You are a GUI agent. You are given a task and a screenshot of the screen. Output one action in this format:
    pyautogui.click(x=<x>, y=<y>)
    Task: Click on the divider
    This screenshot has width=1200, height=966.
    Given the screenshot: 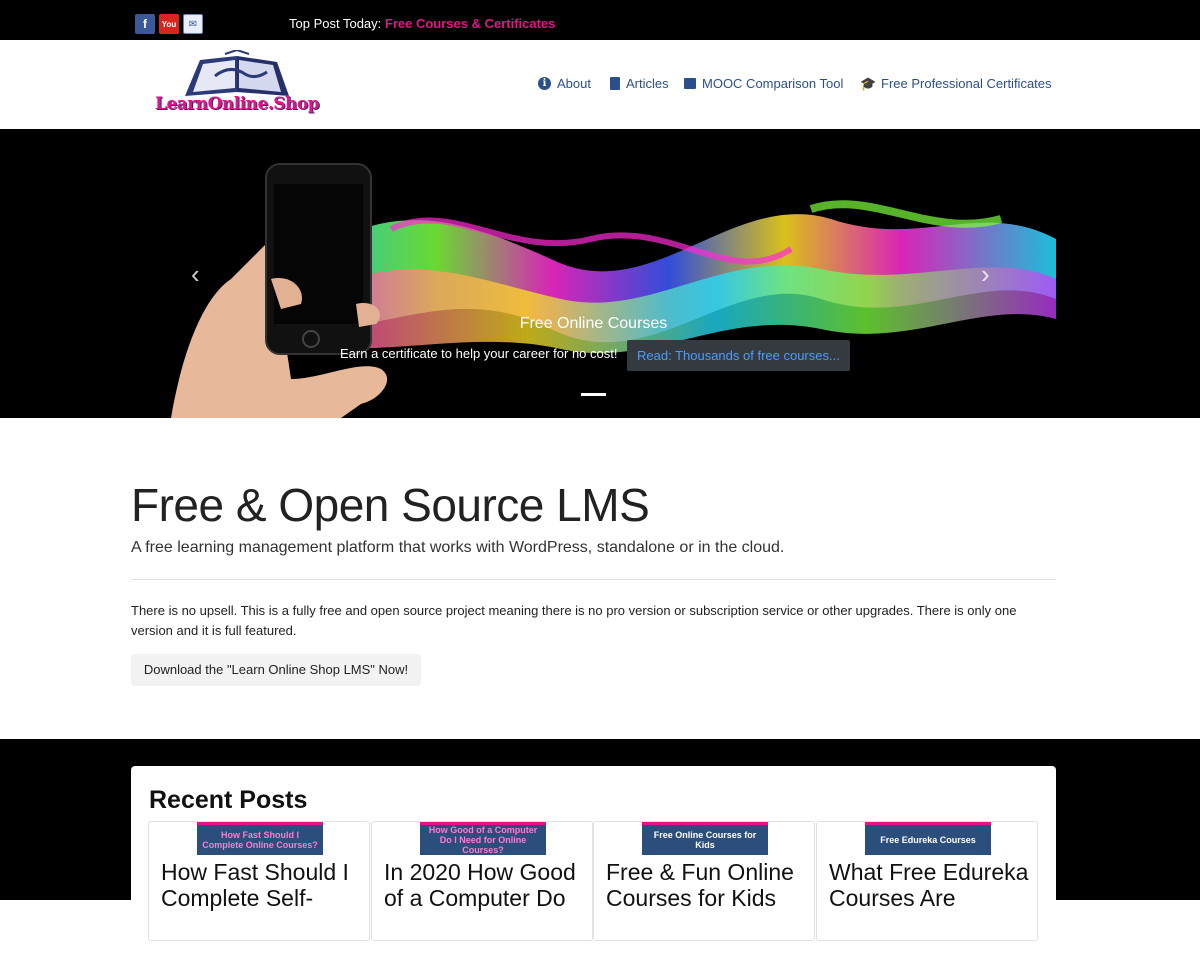 What is the action you would take?
    pyautogui.click(x=593, y=579)
    